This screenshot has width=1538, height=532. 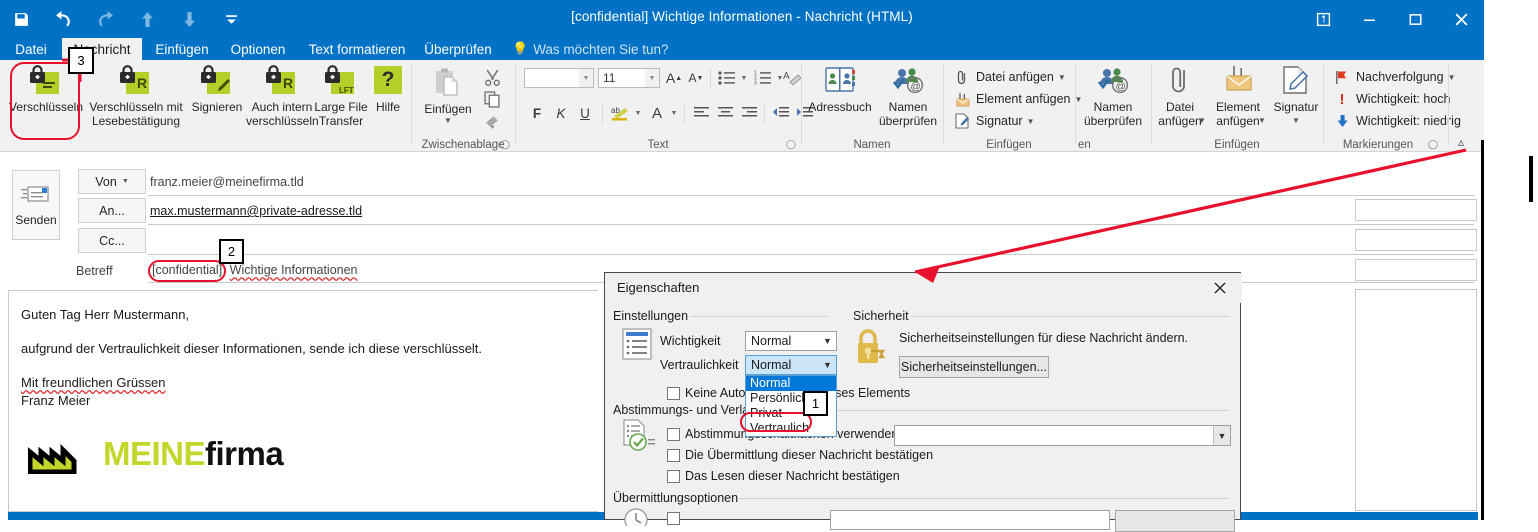 What do you see at coordinates (282, 98) in the screenshot?
I see `auch-intern-verschluesseln-button: R Auch intern verschlüsseln` at bounding box center [282, 98].